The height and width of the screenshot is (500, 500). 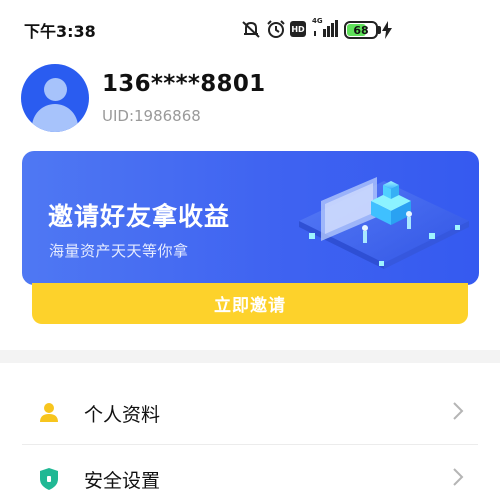 I want to click on status-bar: 下午3:38 HD 4G 68, so click(x=250, y=30).